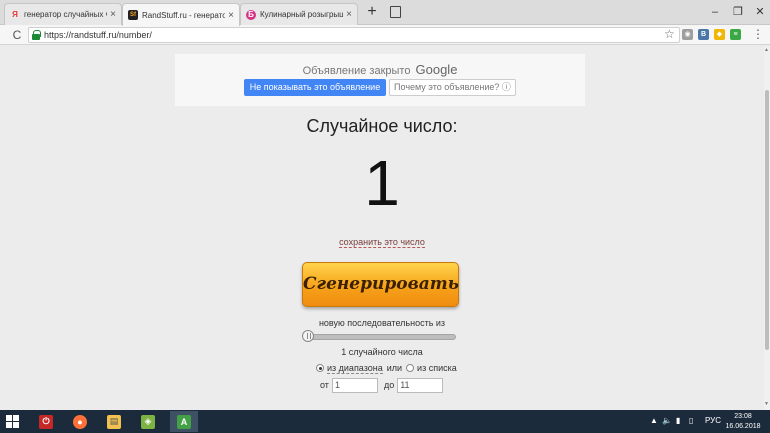 The width and height of the screenshot is (770, 433). What do you see at coordinates (382, 352) in the screenshot?
I see `count-label: 1 случайного числа` at bounding box center [382, 352].